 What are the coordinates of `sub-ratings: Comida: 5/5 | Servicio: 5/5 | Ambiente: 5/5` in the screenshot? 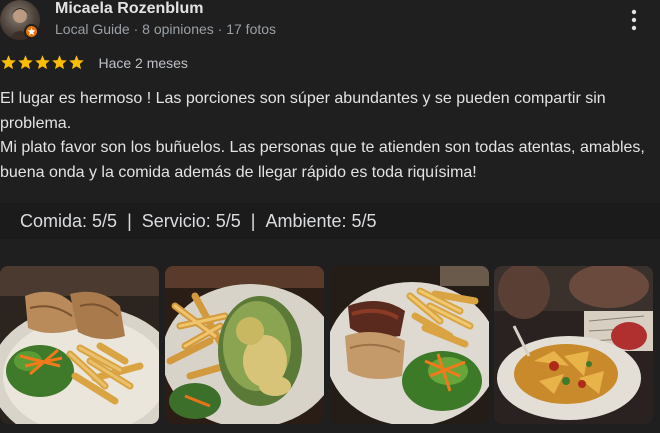 It's located at (330, 221).